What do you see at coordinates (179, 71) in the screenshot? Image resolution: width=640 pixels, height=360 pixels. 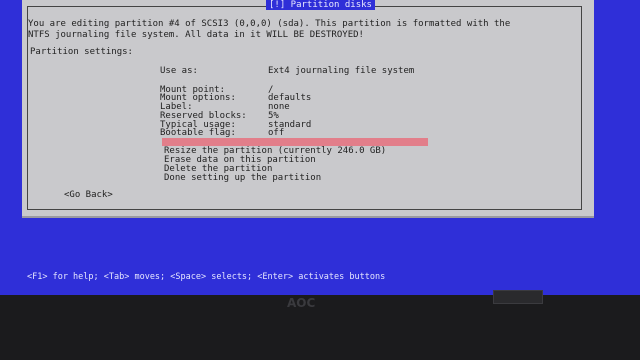 I see `use-as-label: Use as:` at bounding box center [179, 71].